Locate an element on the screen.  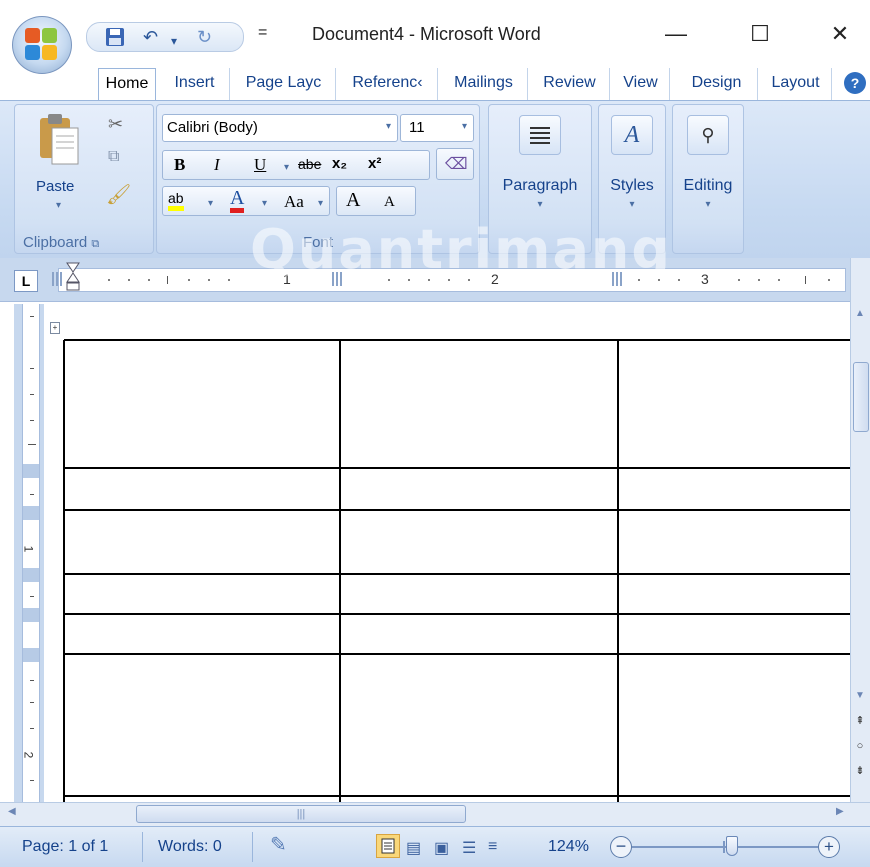
clipboard-group-label: Clipboard is located at coordinates (55, 242).